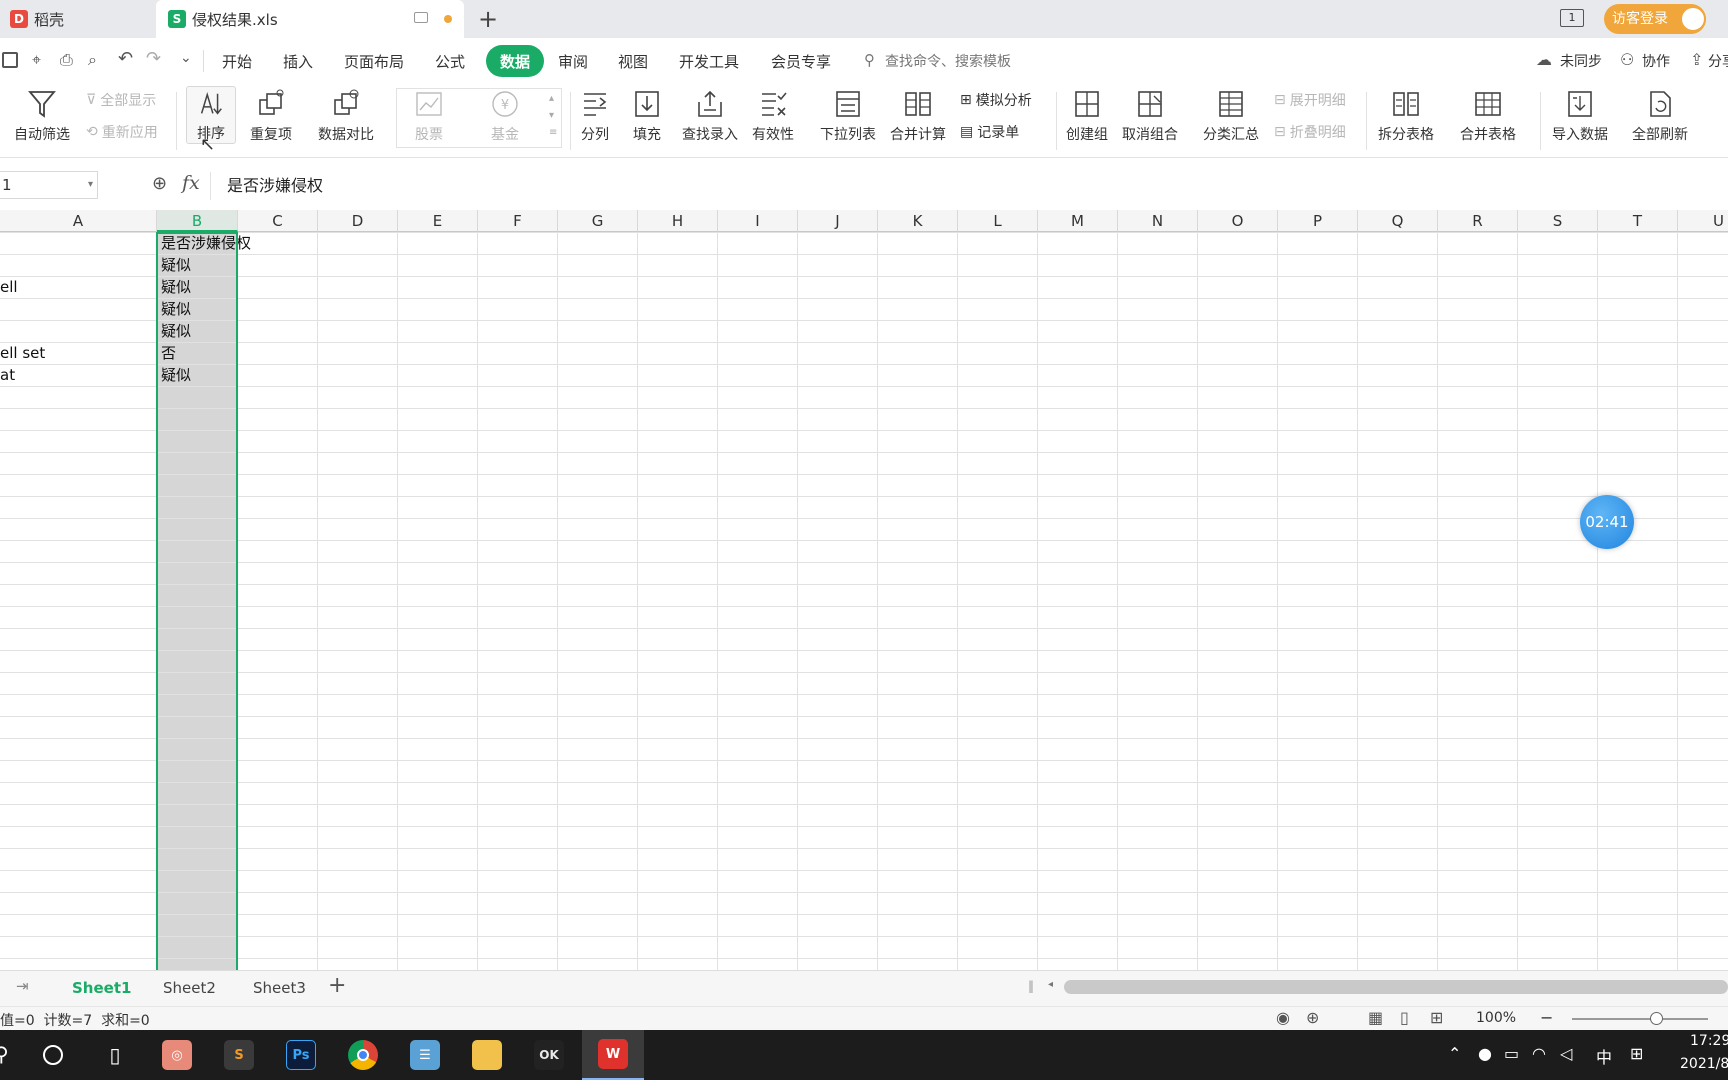 This screenshot has width=1728, height=1080. I want to click on ime-indicator: 中, so click(1604, 1056).